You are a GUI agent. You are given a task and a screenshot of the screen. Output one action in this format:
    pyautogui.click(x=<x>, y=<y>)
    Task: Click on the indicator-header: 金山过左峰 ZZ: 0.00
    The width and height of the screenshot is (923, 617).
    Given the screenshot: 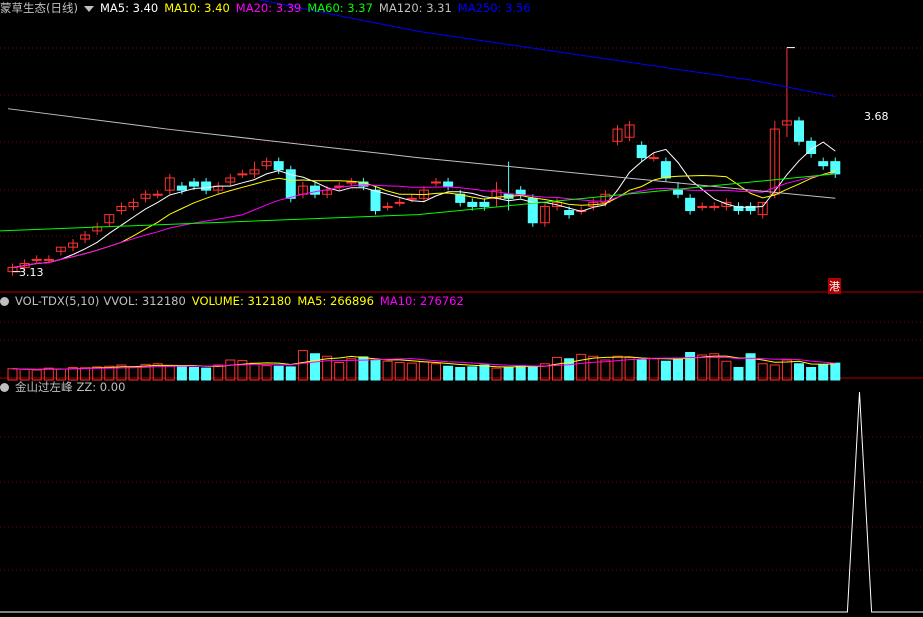 What is the action you would take?
    pyautogui.click(x=65, y=387)
    